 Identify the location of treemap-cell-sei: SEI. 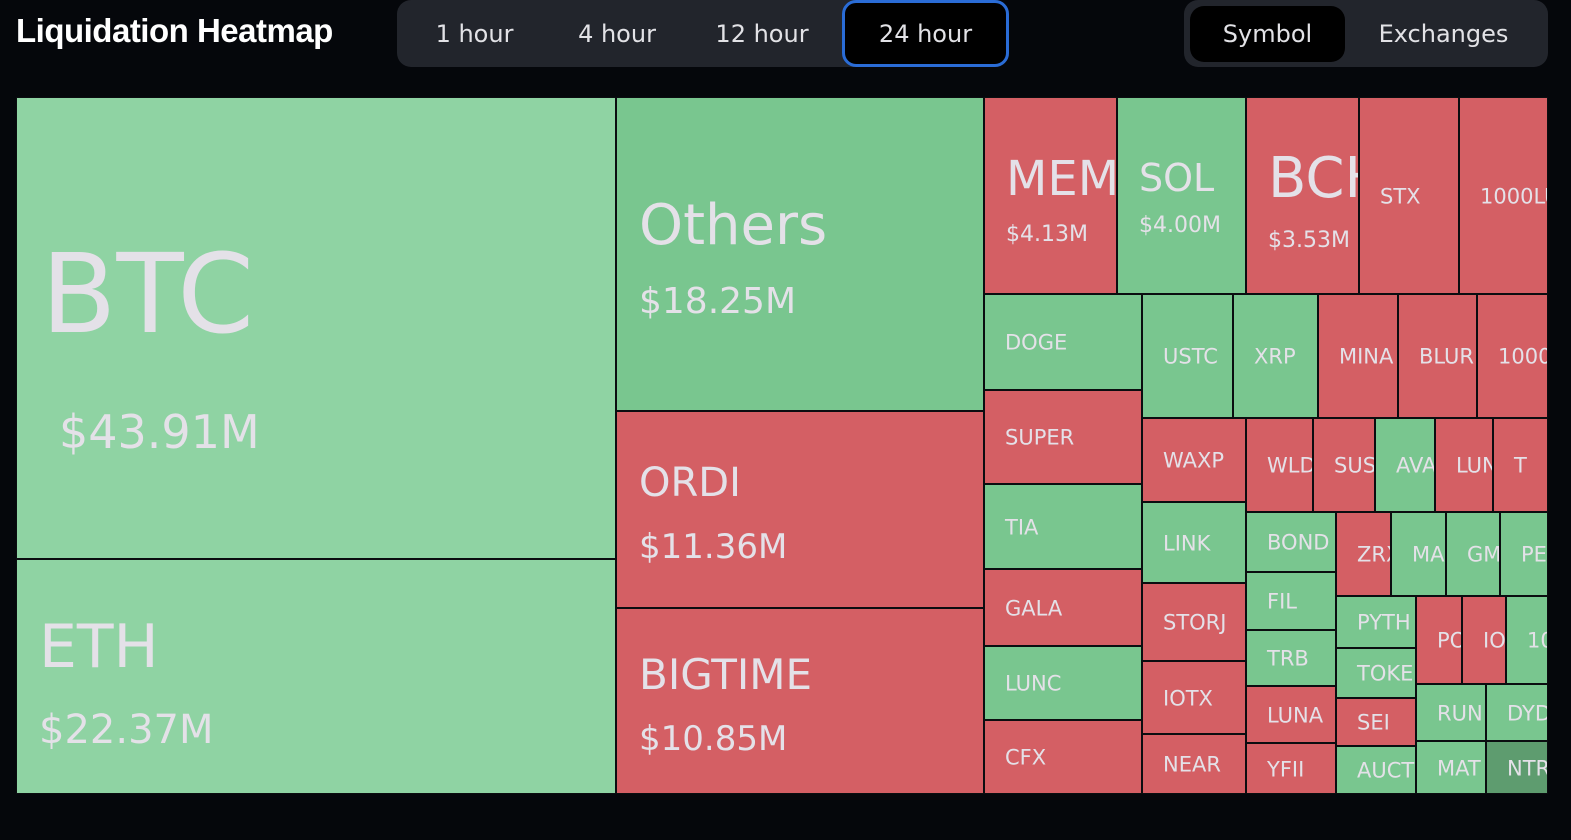
(1376, 722).